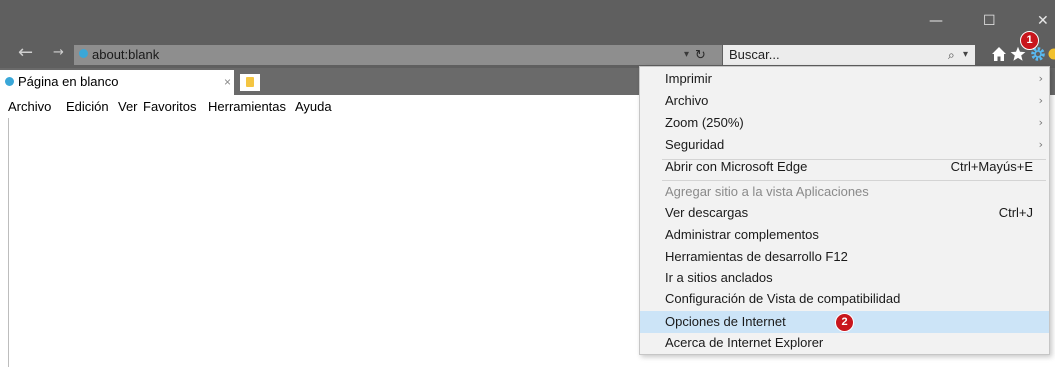 Image resolution: width=1055 pixels, height=367 pixels. What do you see at coordinates (725, 321) in the screenshot?
I see `menu-item-label: Opciones de Internet` at bounding box center [725, 321].